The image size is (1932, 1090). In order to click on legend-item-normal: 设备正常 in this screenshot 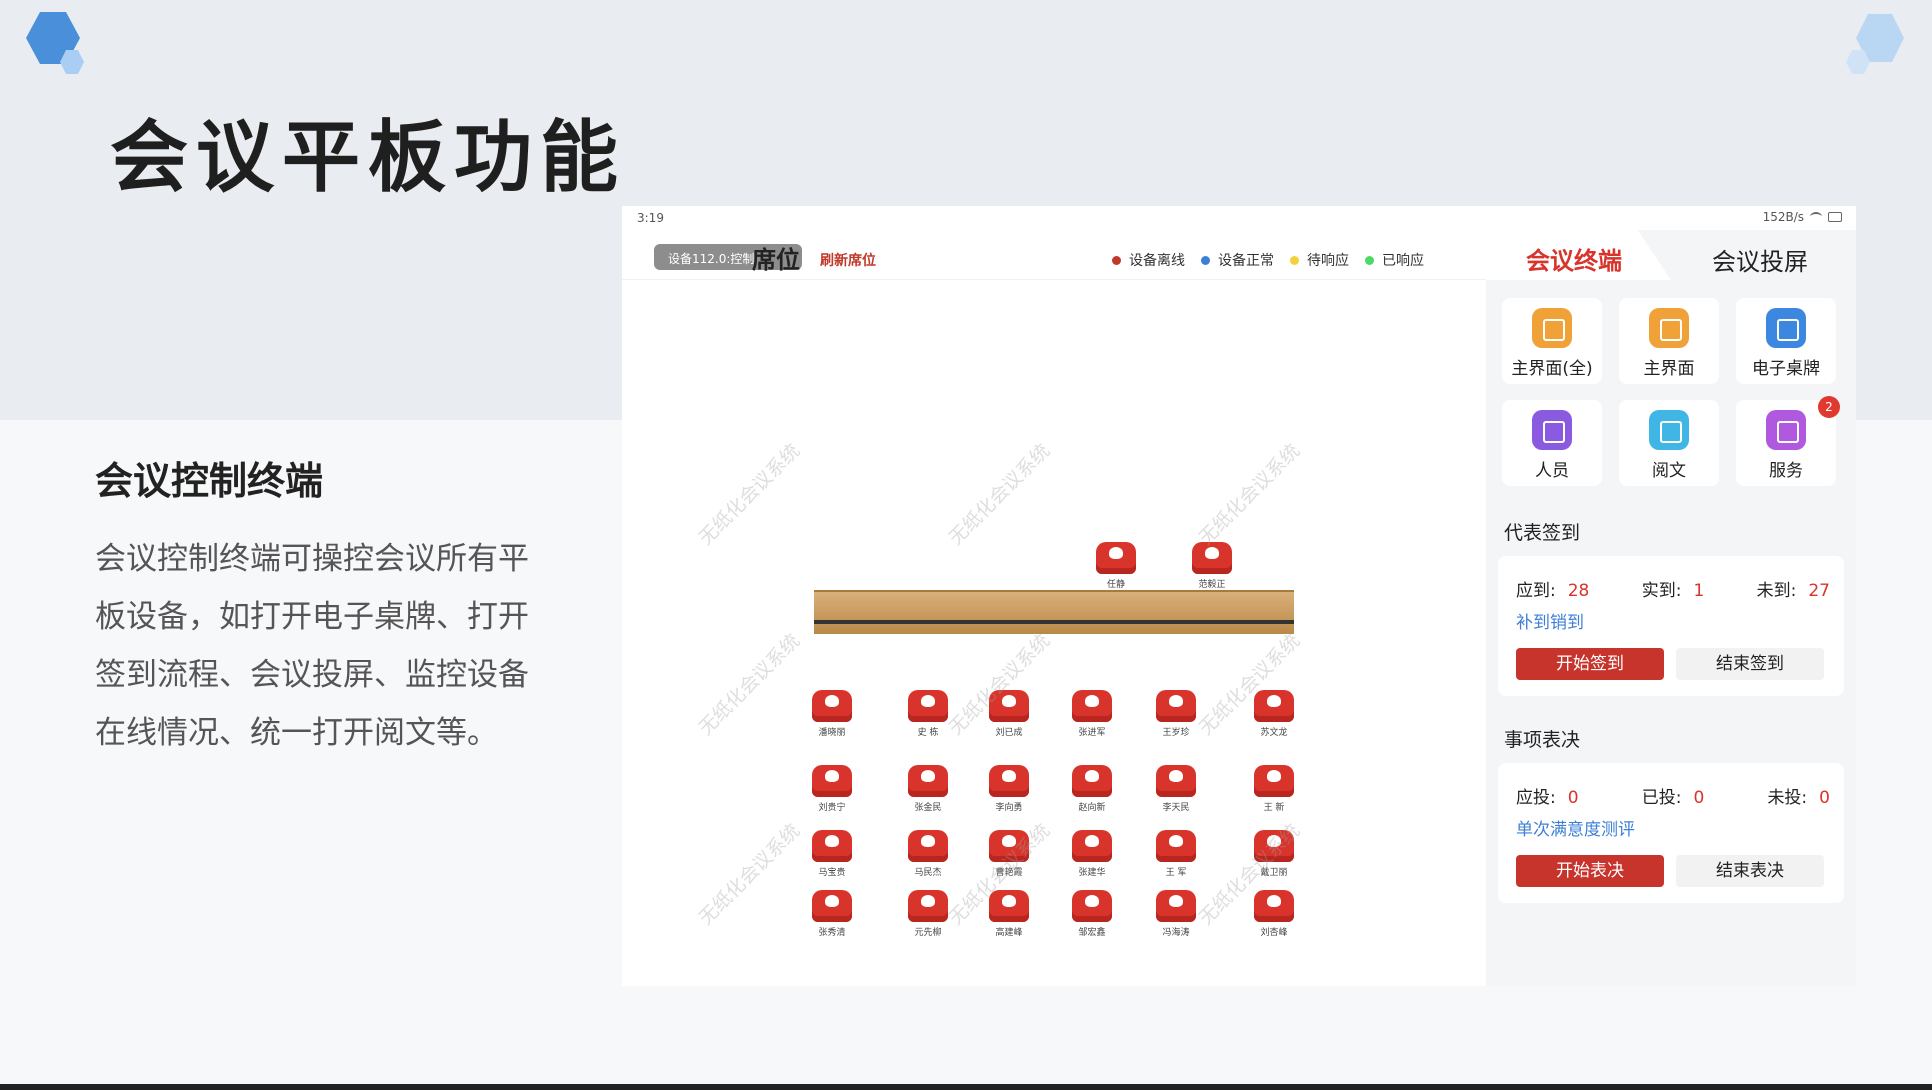, I will do `click(1237, 260)`.